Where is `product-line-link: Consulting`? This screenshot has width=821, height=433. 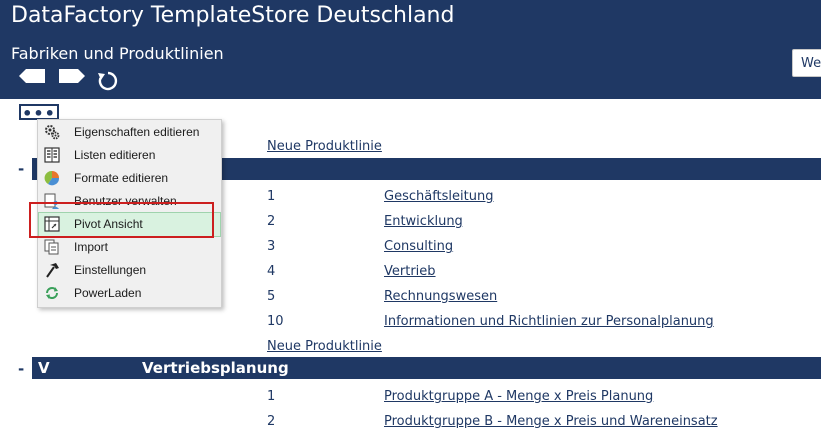 product-line-link: Consulting is located at coordinates (418, 246).